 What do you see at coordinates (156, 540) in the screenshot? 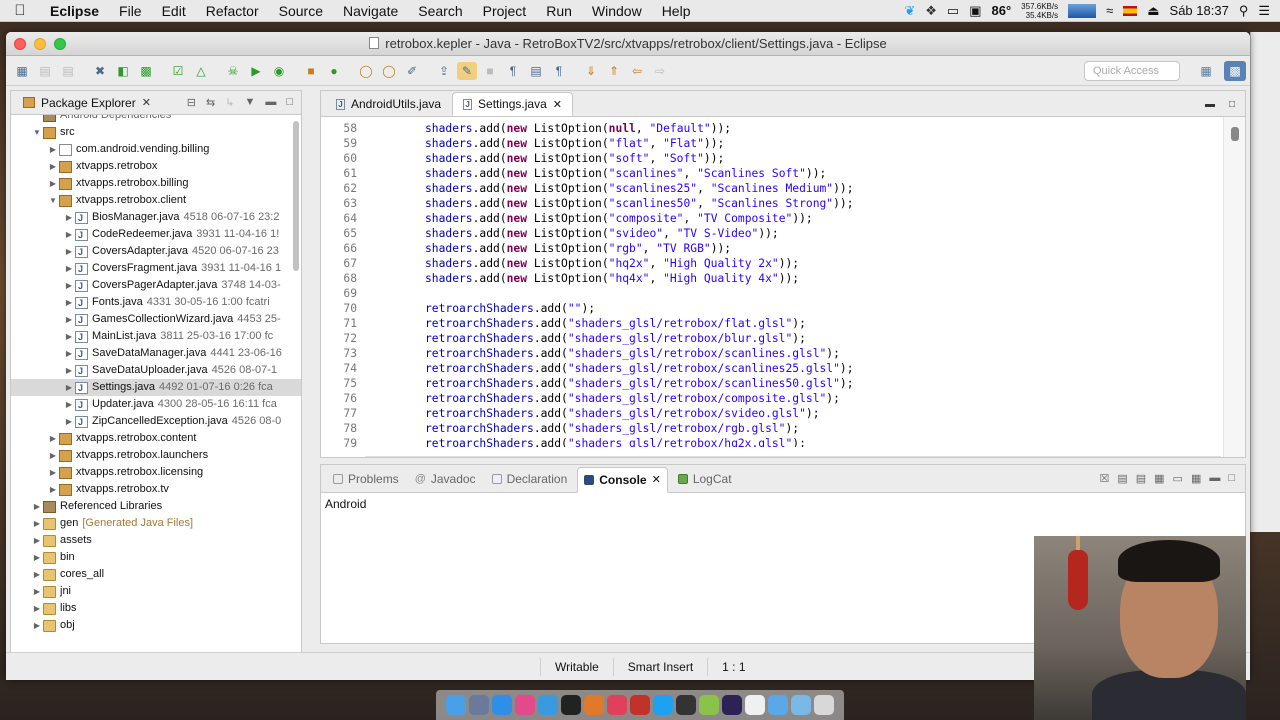
I see `tree-row: ▶ assets` at bounding box center [156, 540].